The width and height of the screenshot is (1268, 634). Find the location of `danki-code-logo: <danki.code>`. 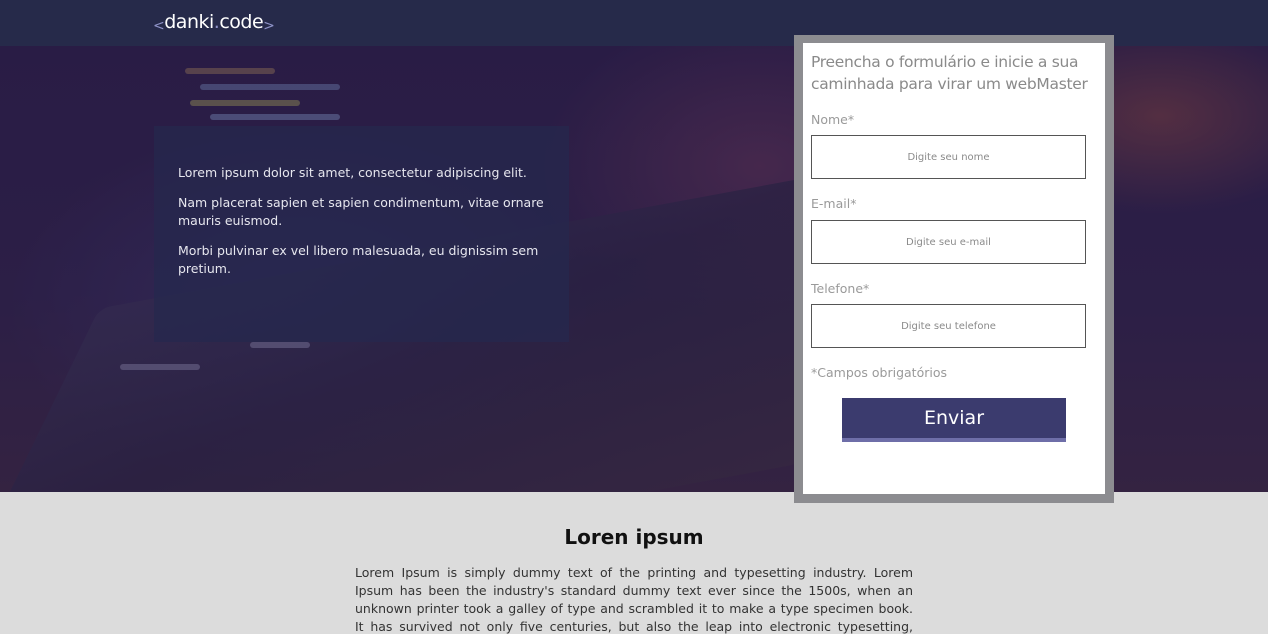

danki-code-logo: <danki.code> is located at coordinates (214, 22).